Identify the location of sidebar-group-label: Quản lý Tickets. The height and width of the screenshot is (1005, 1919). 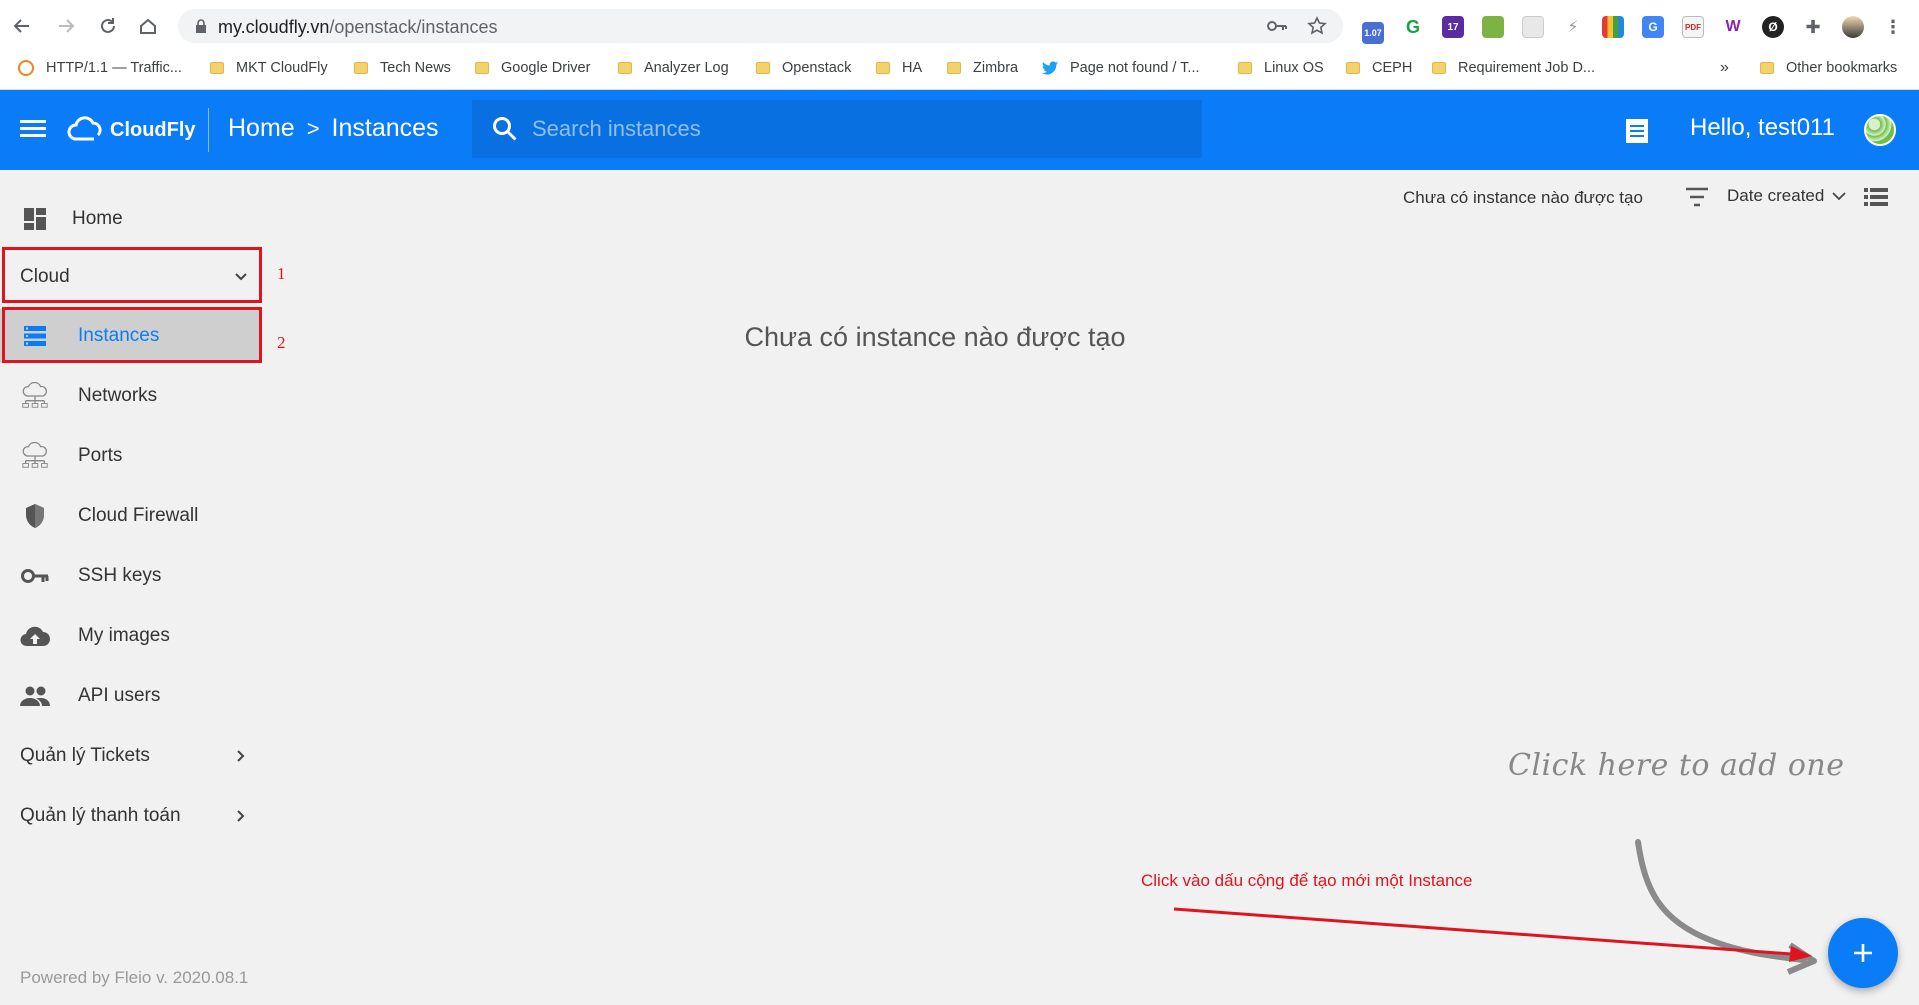
(85, 755).